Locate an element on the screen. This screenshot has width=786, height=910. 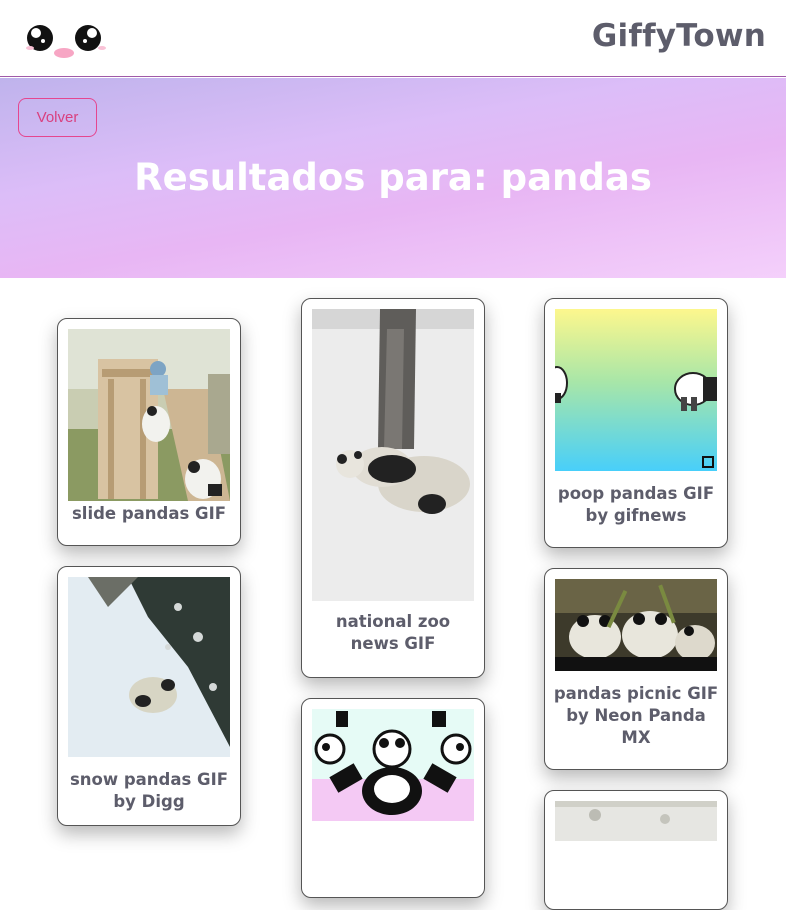
gif-card: snow pandas GIF by Digg is located at coordinates (149, 696).